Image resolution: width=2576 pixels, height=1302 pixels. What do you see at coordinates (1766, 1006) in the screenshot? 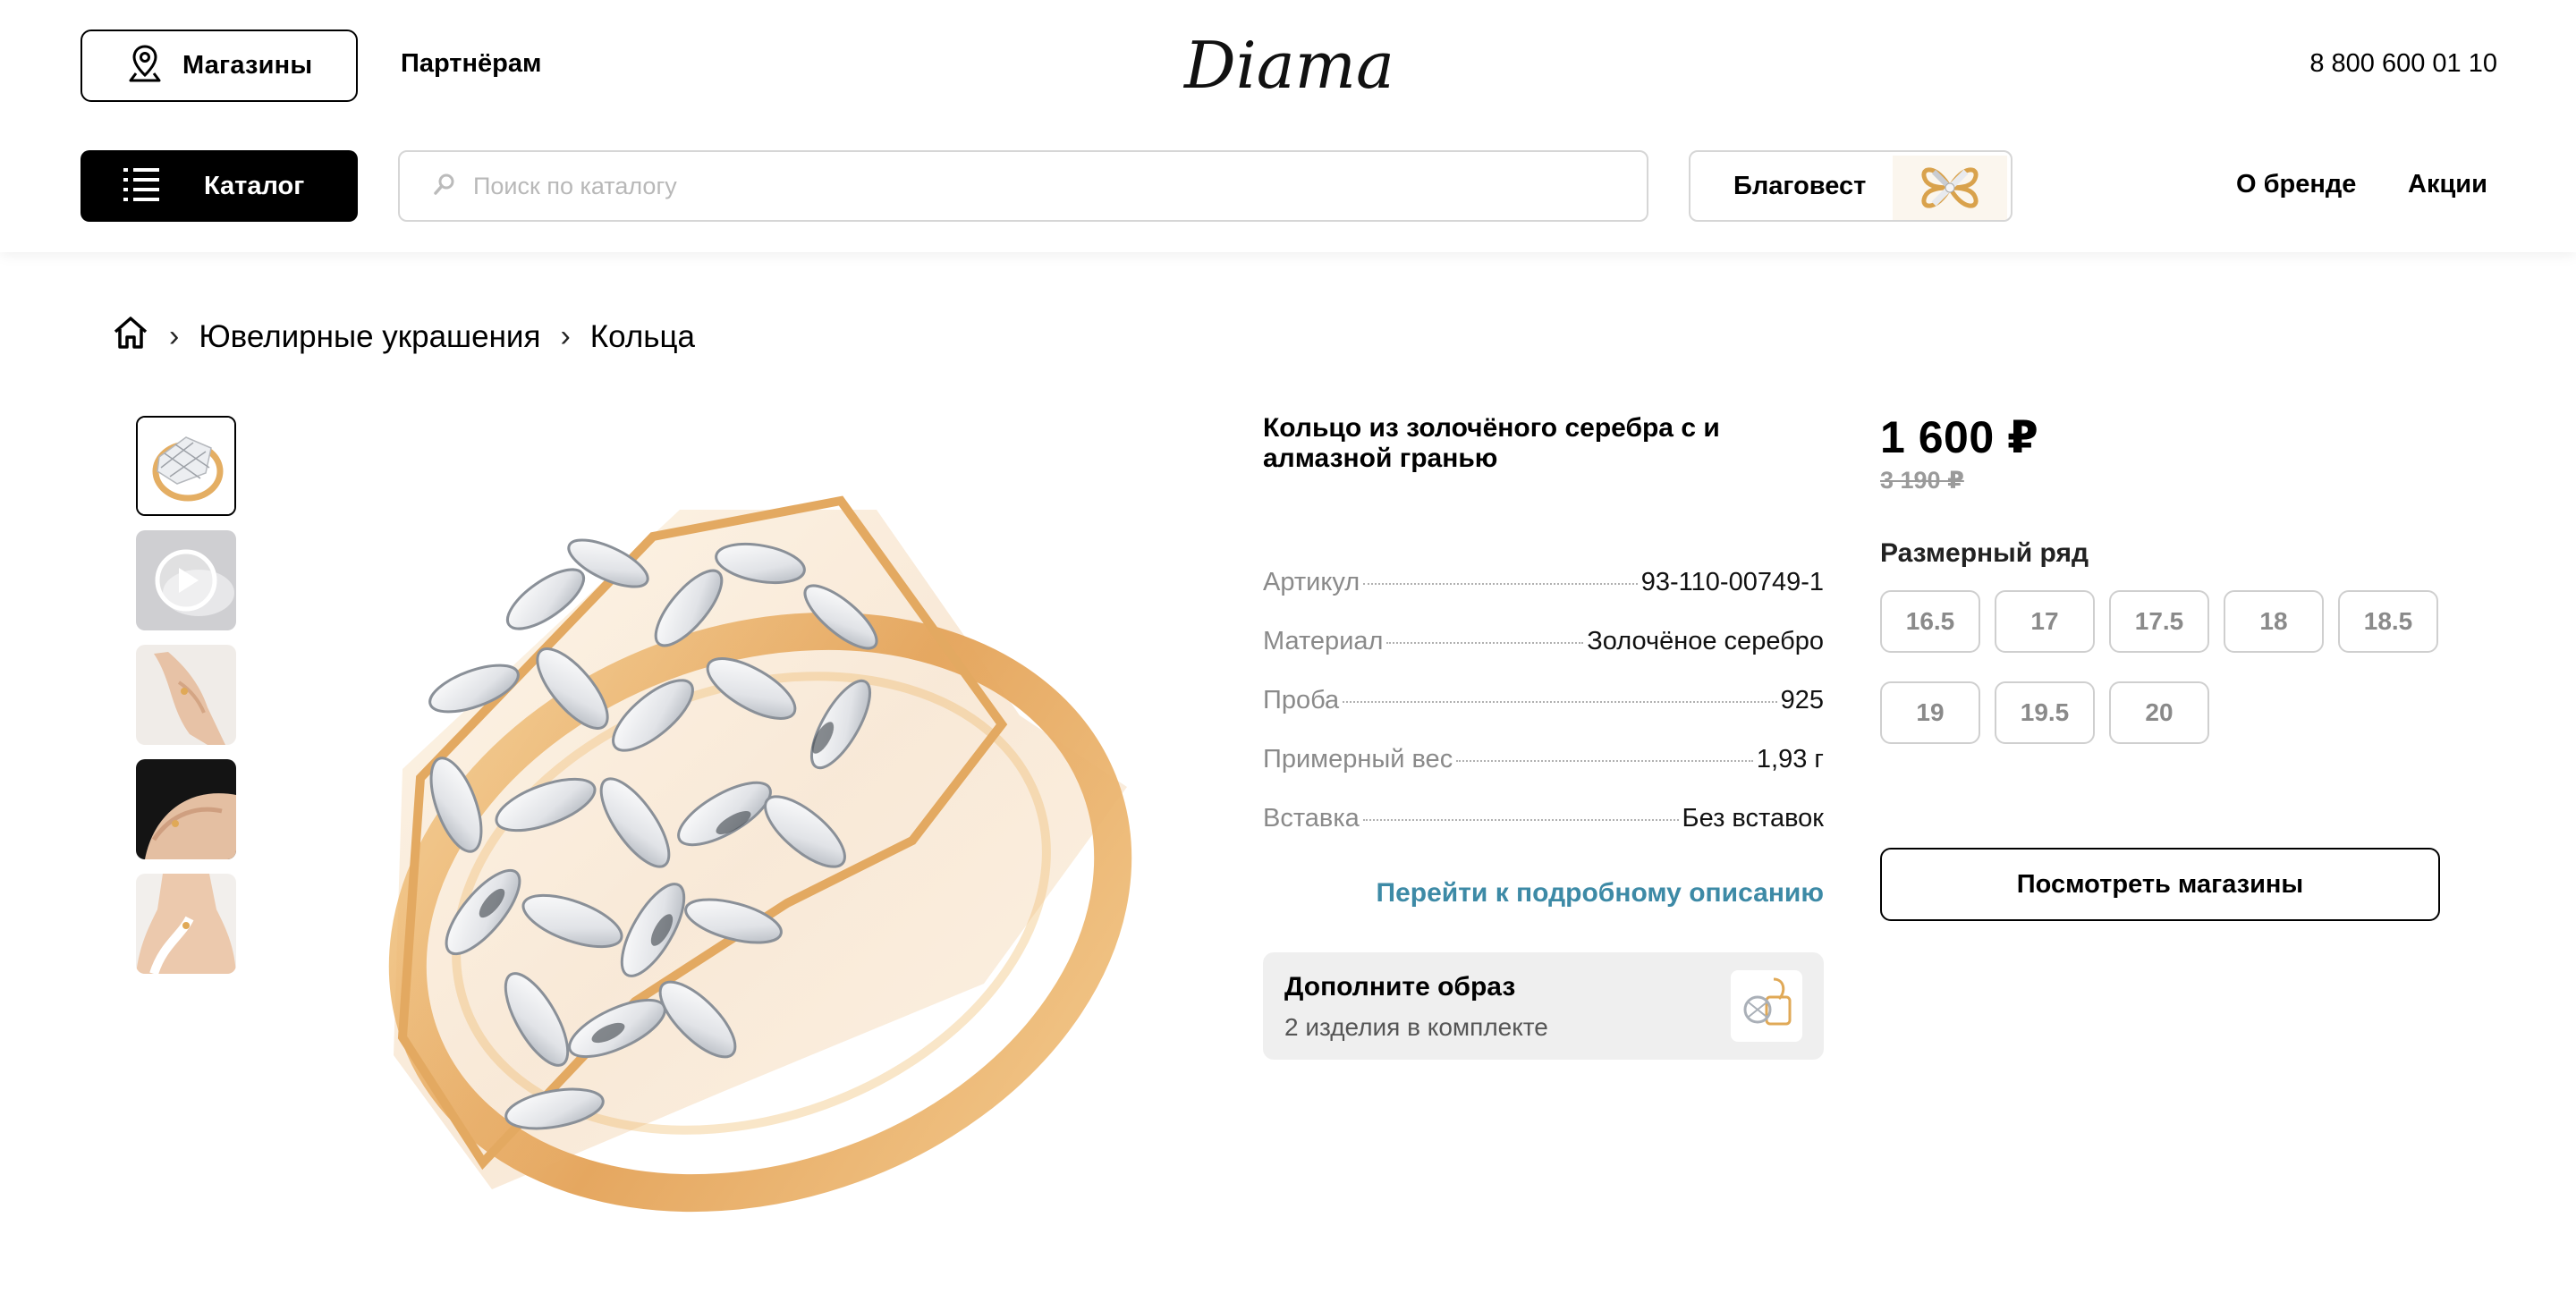
I see `earrings-thumbnail` at bounding box center [1766, 1006].